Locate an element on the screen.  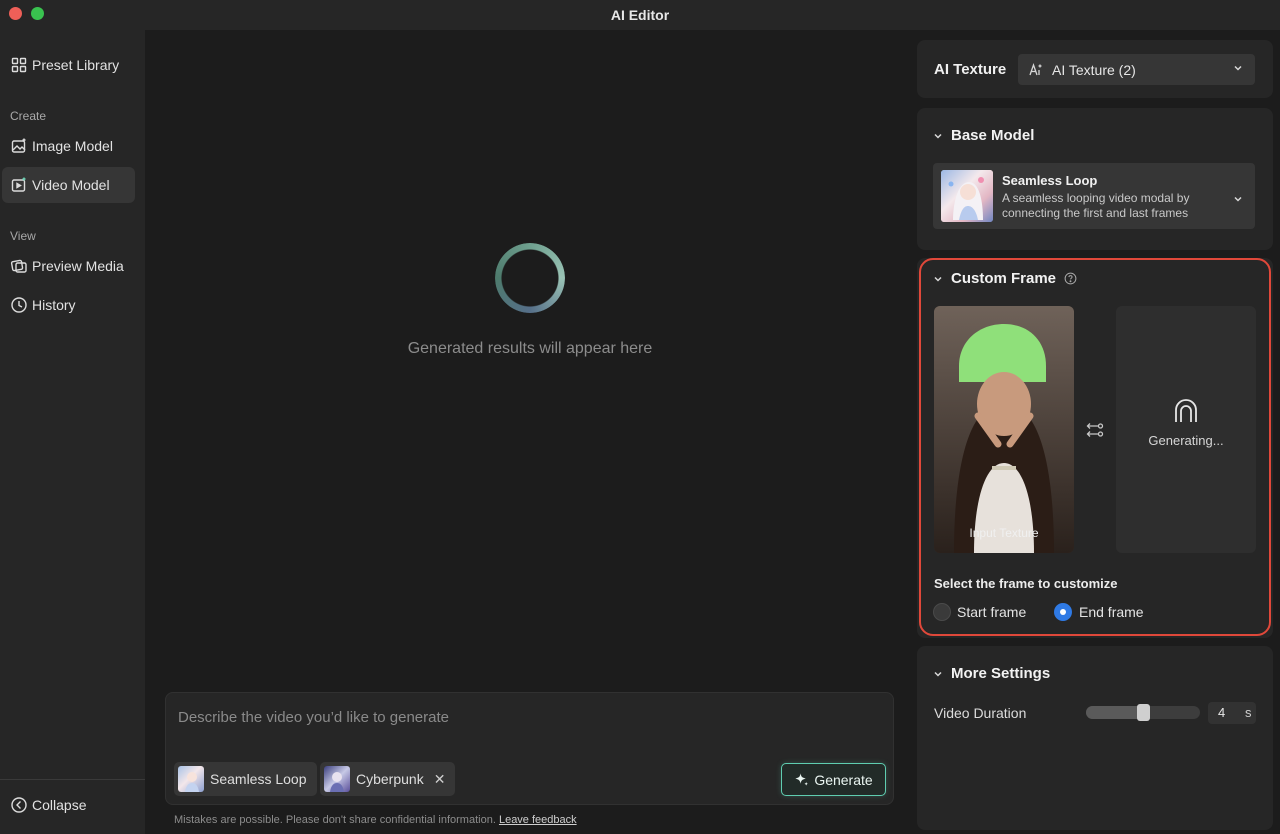
results-placeholder: Generated results will appear here is located at coordinates (530, 348).